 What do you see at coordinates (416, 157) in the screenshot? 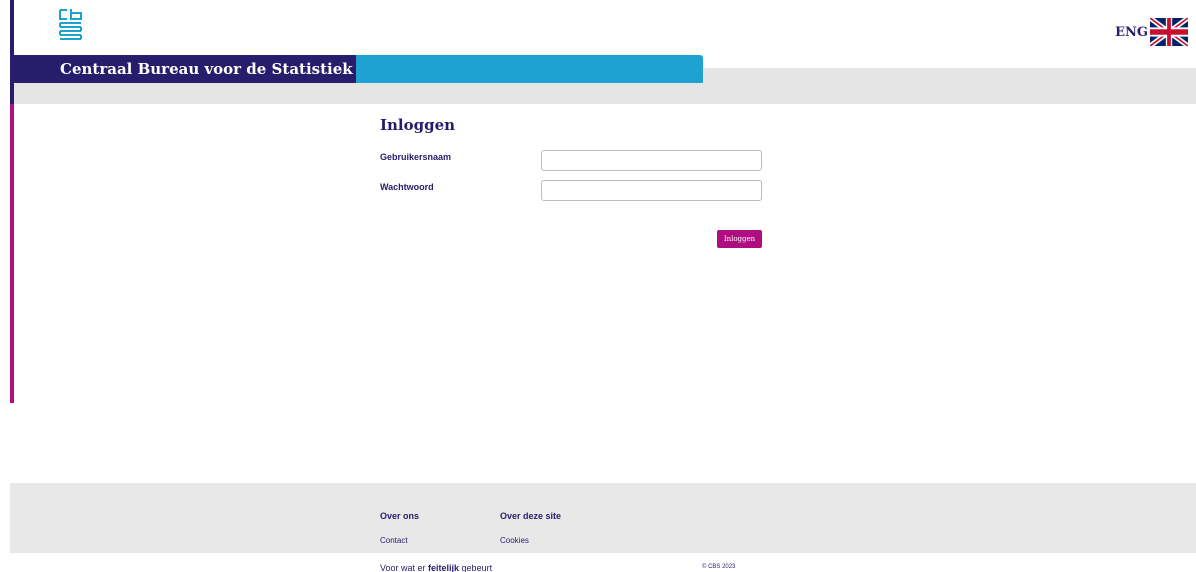
I see `username-label: Gebruikersnaam` at bounding box center [416, 157].